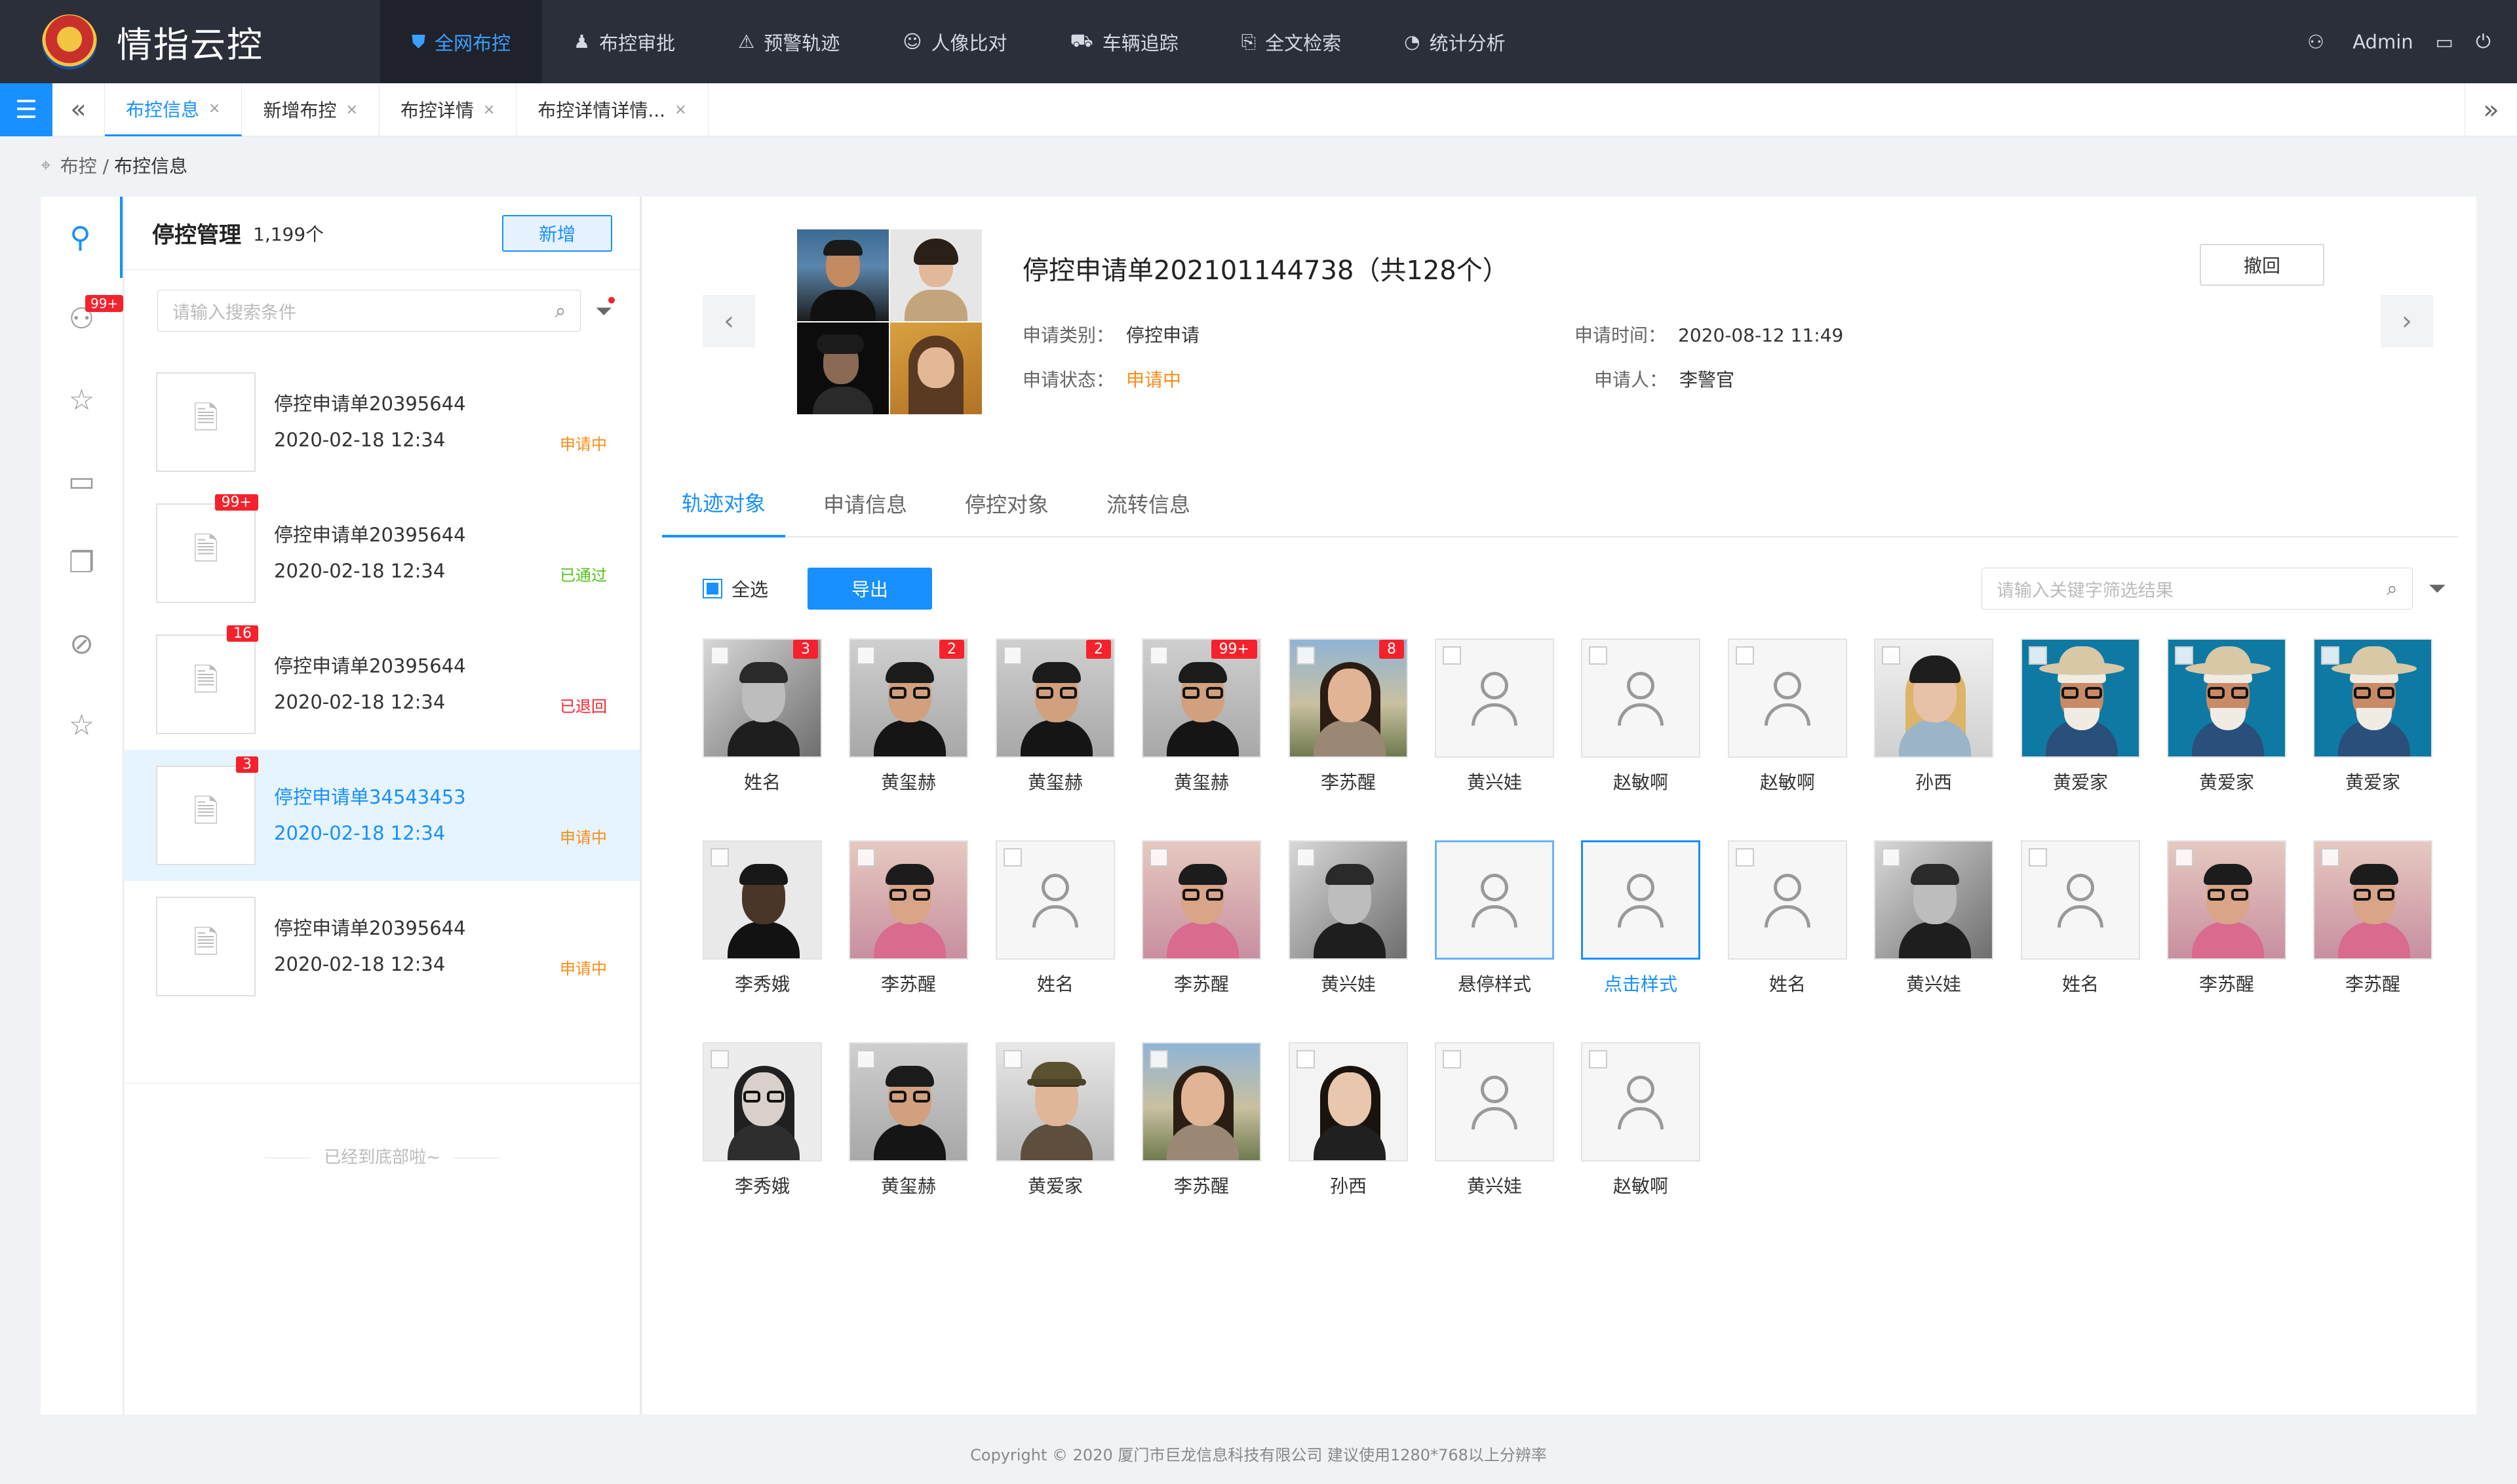  What do you see at coordinates (762, 698) in the screenshot?
I see `person-photo: 3` at bounding box center [762, 698].